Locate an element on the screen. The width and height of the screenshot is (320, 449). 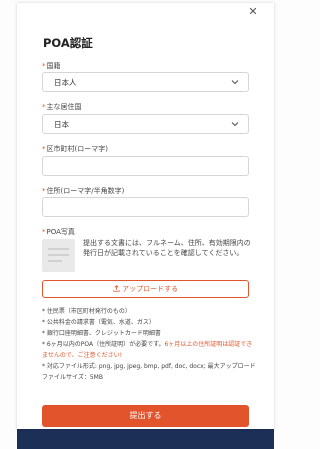
requirement-item: * 公共料金の請求書（電気、水道、ガス） is located at coordinates (98, 322).